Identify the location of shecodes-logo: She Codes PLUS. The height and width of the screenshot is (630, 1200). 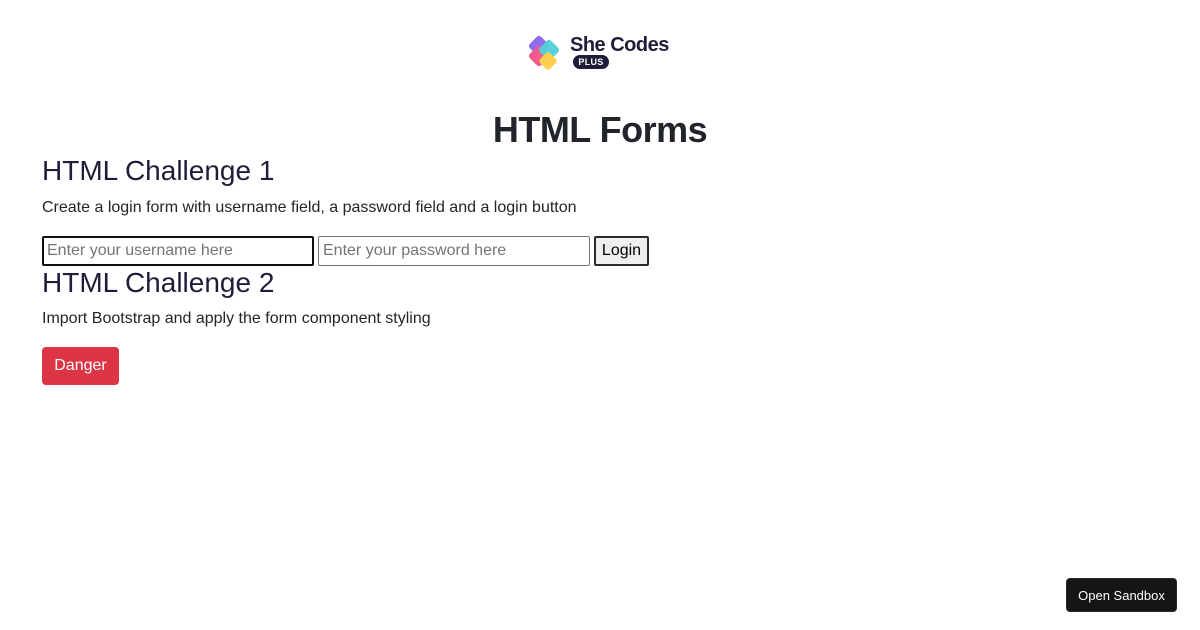
(599, 53).